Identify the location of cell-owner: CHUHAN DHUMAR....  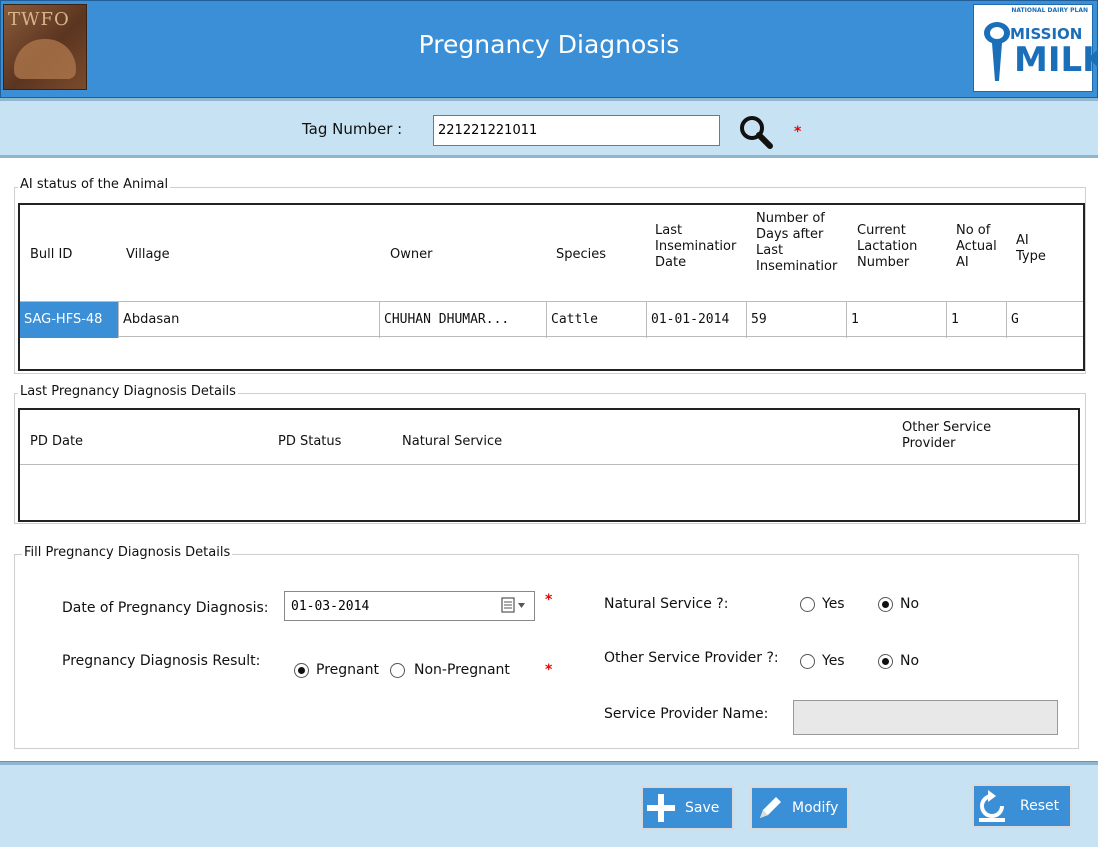
(463, 320).